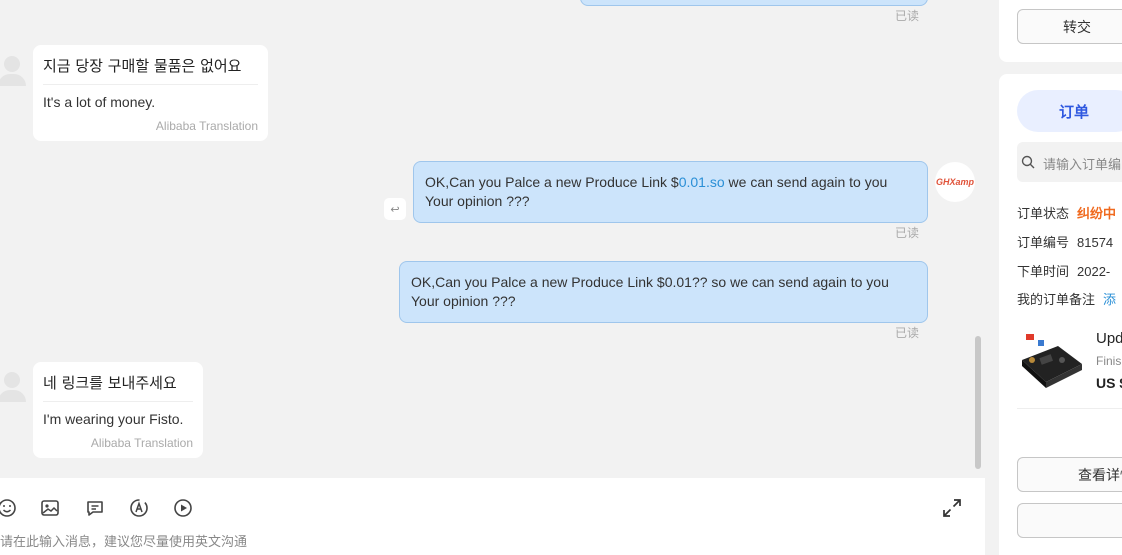 This screenshot has height=555, width=1122. What do you see at coordinates (50, 508) in the screenshot?
I see `image-icon` at bounding box center [50, 508].